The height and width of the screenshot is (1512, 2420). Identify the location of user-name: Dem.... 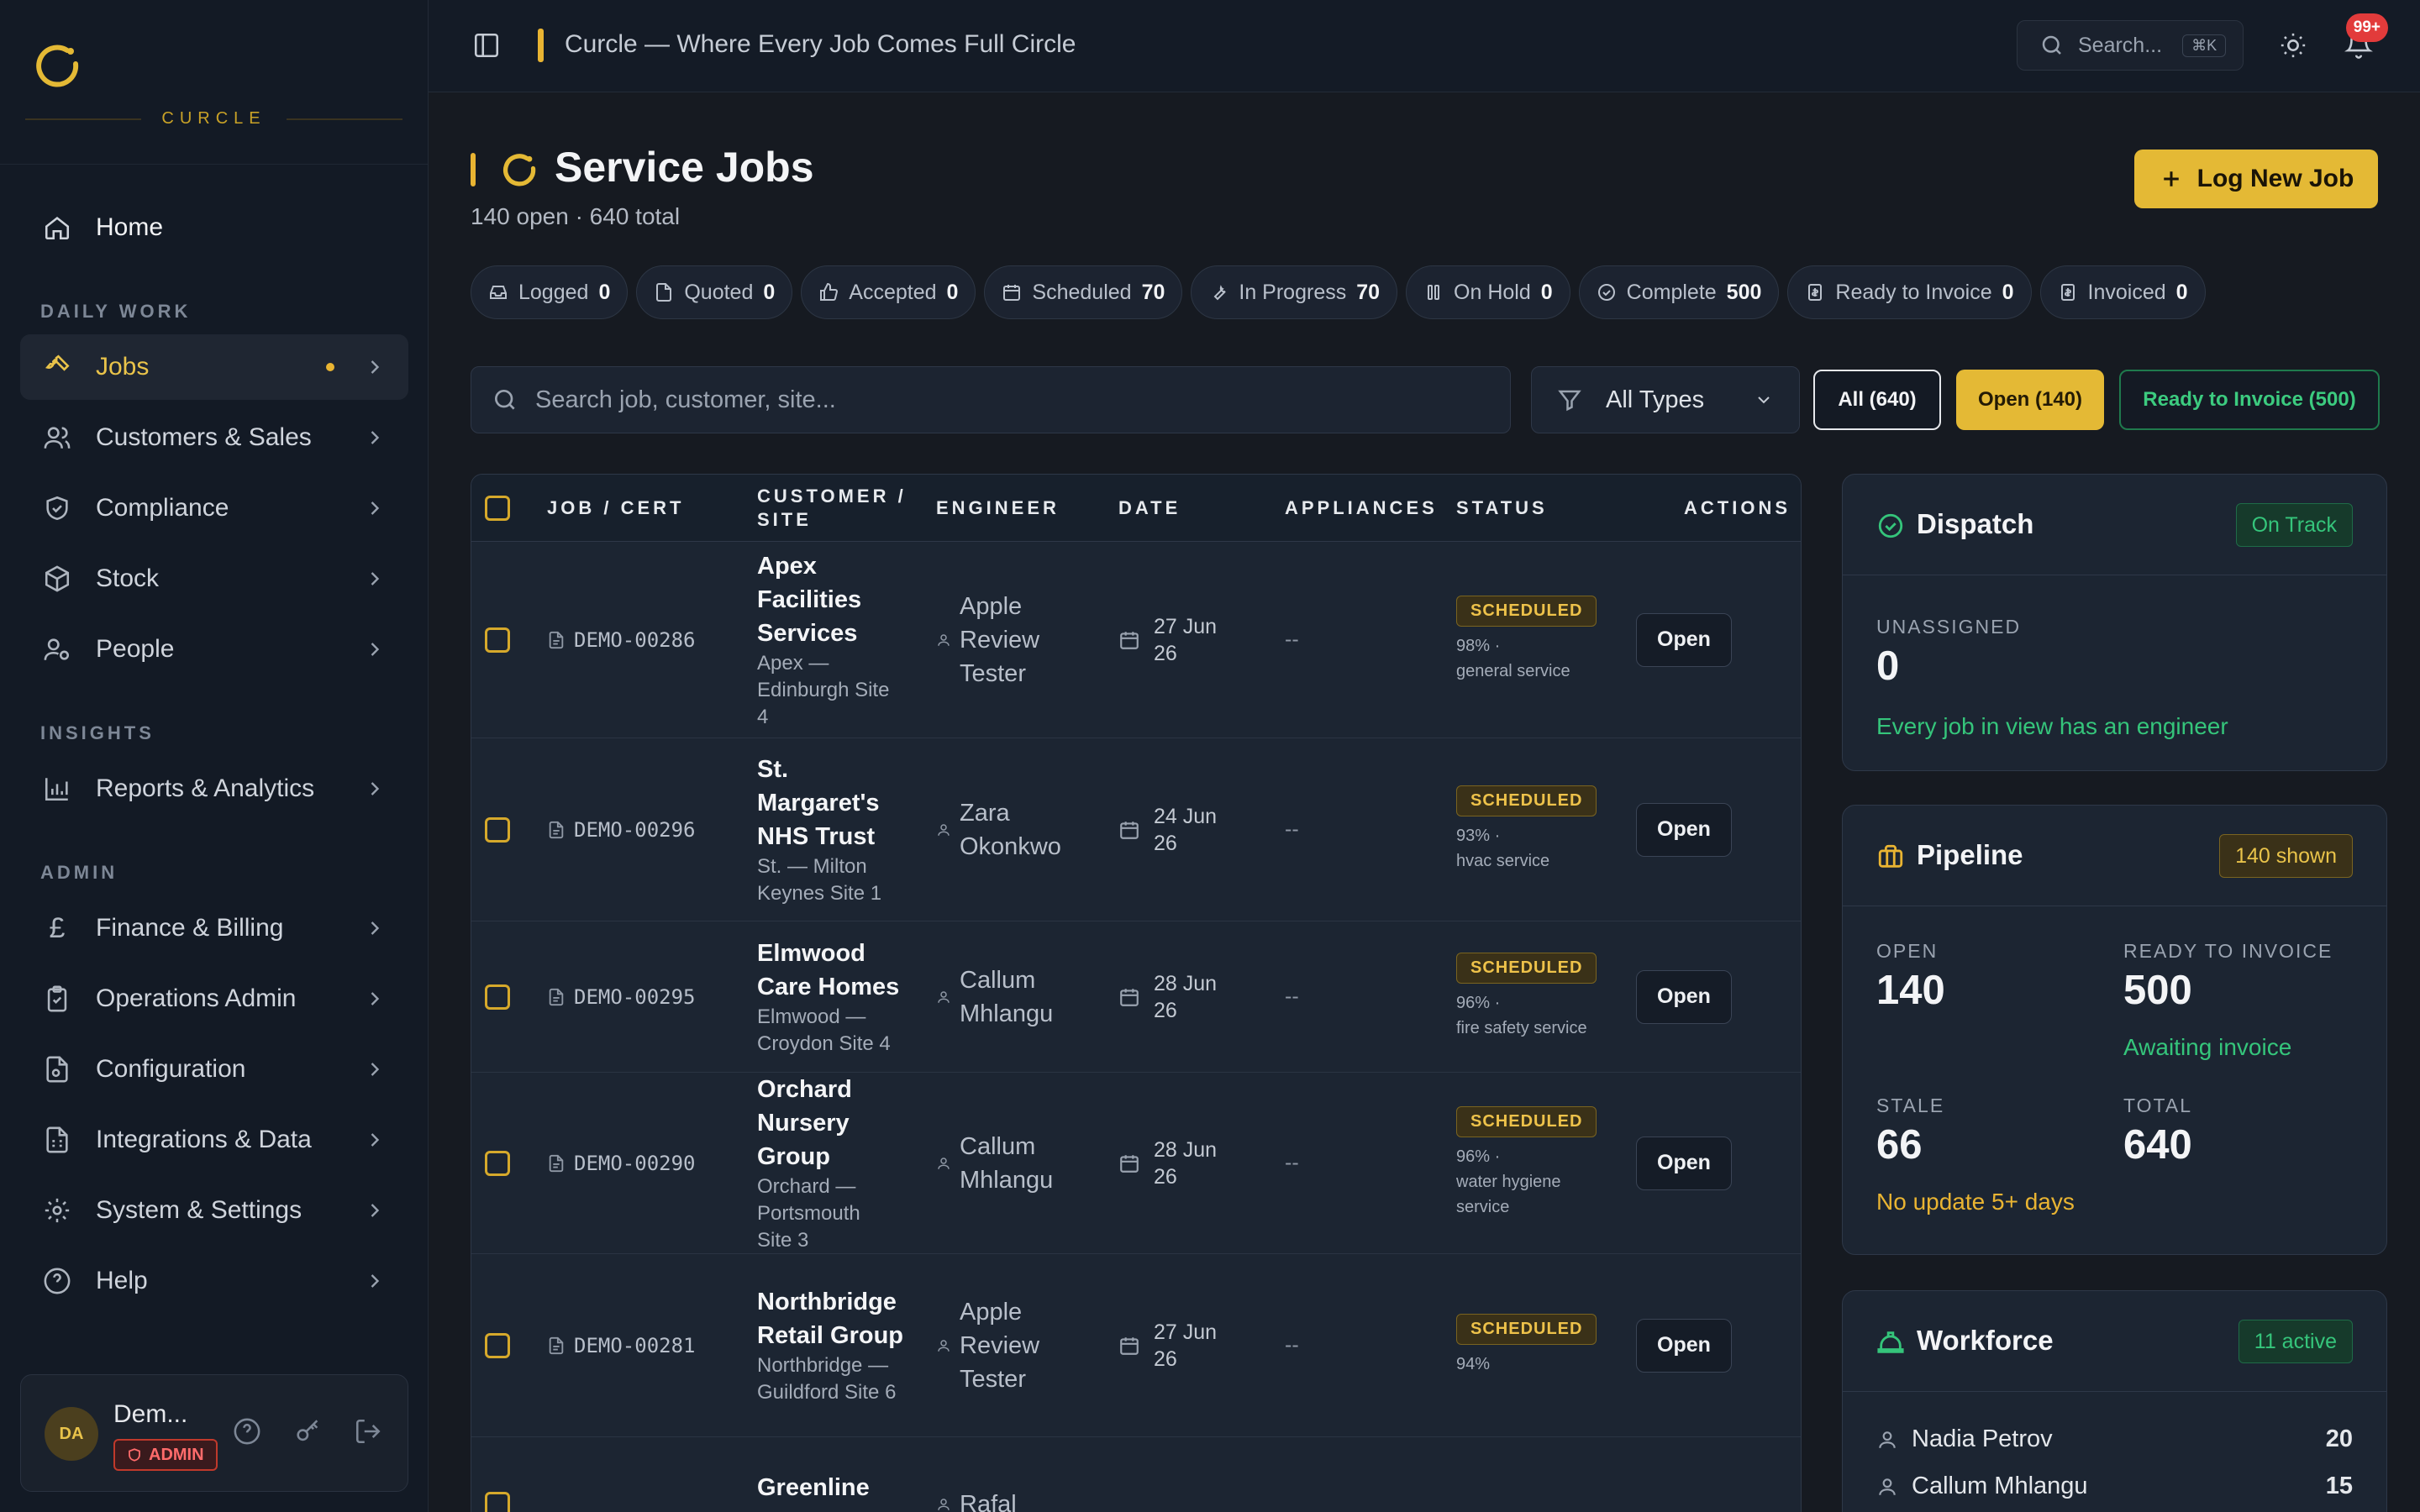
(150, 1414).